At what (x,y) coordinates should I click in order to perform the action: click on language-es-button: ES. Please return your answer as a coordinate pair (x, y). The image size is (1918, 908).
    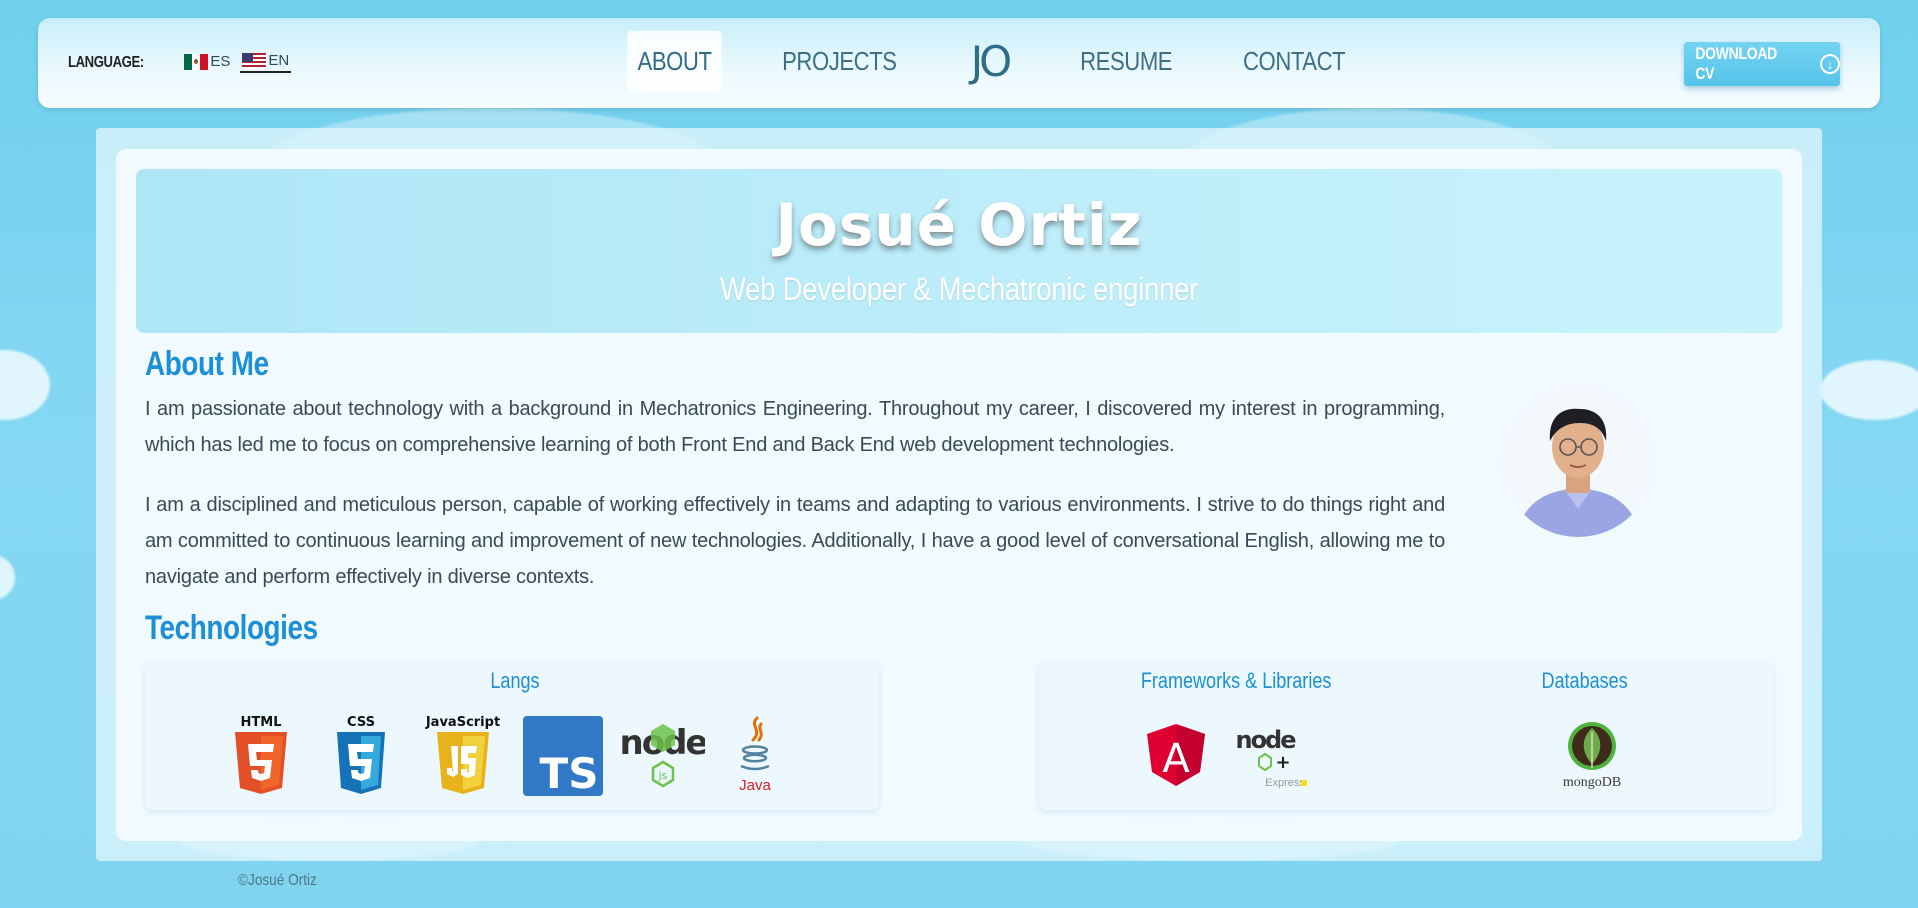
    Looking at the image, I should click on (207, 62).